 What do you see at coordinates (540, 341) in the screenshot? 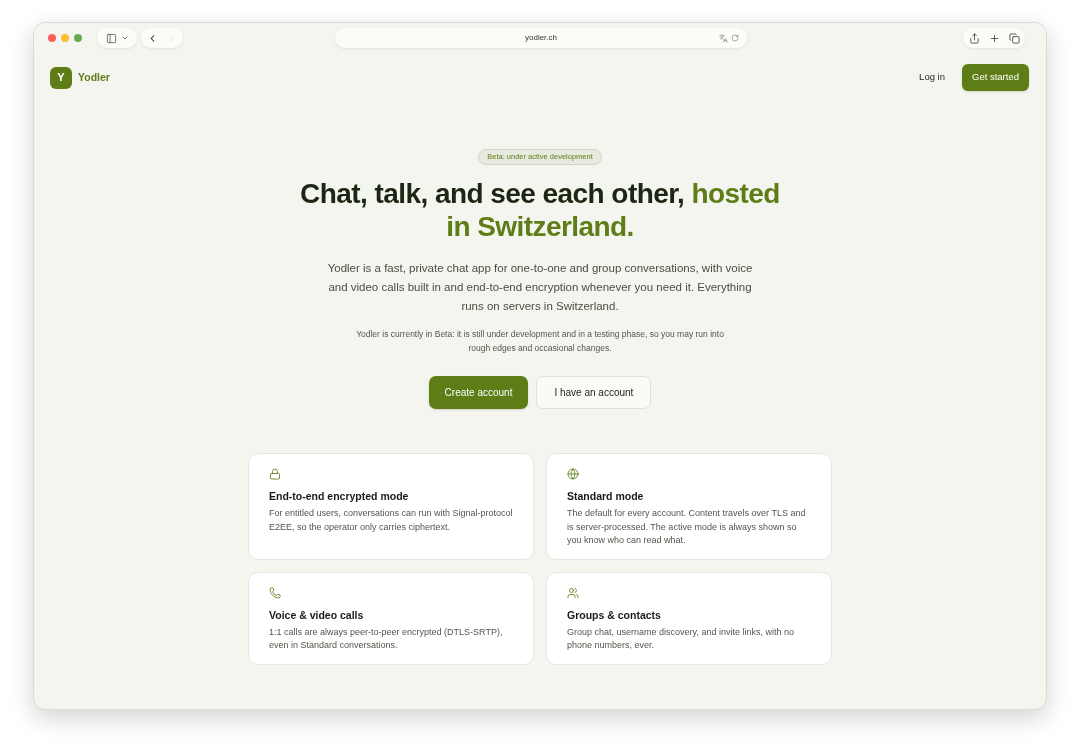
I see `beta-note: Yodler is currently in Beta: it is still under development and in a testing phase, so you may run into rough edges and occasional changes.` at bounding box center [540, 341].